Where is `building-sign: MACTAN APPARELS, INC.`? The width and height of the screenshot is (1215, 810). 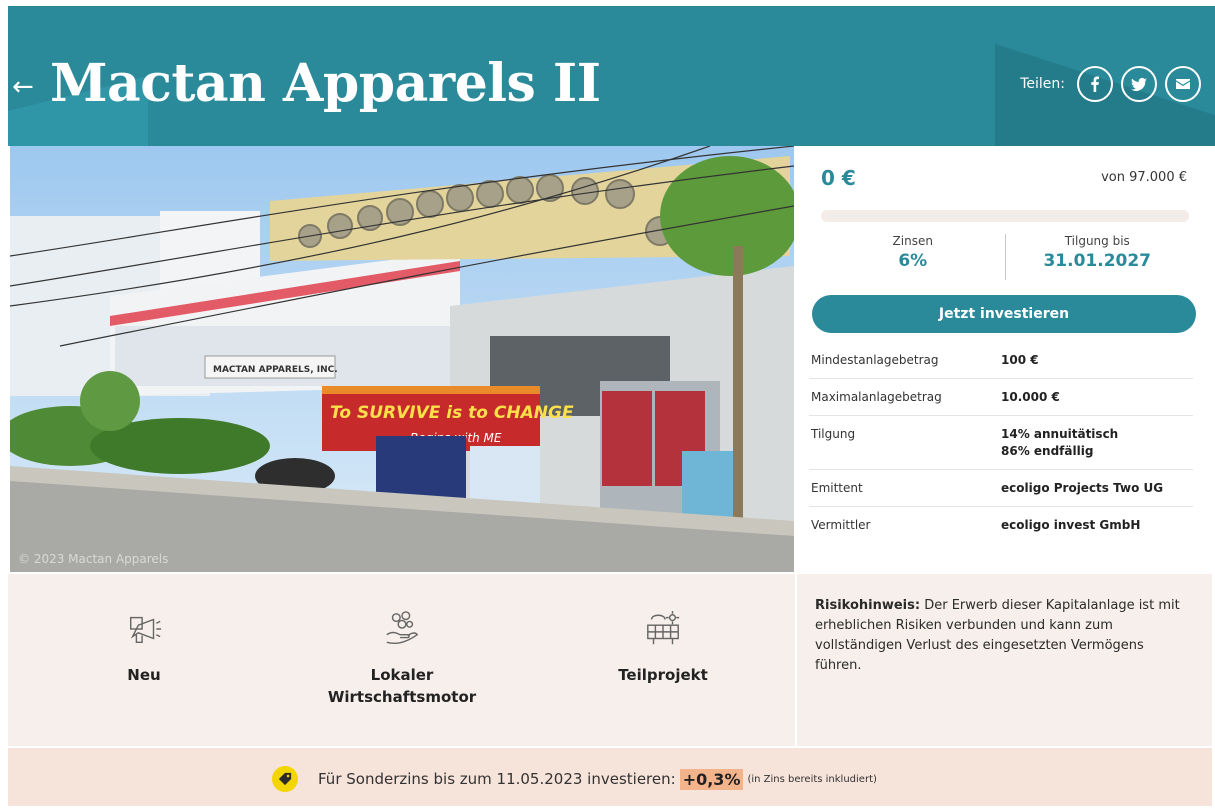 building-sign: MACTAN APPARELS, INC. is located at coordinates (275, 370).